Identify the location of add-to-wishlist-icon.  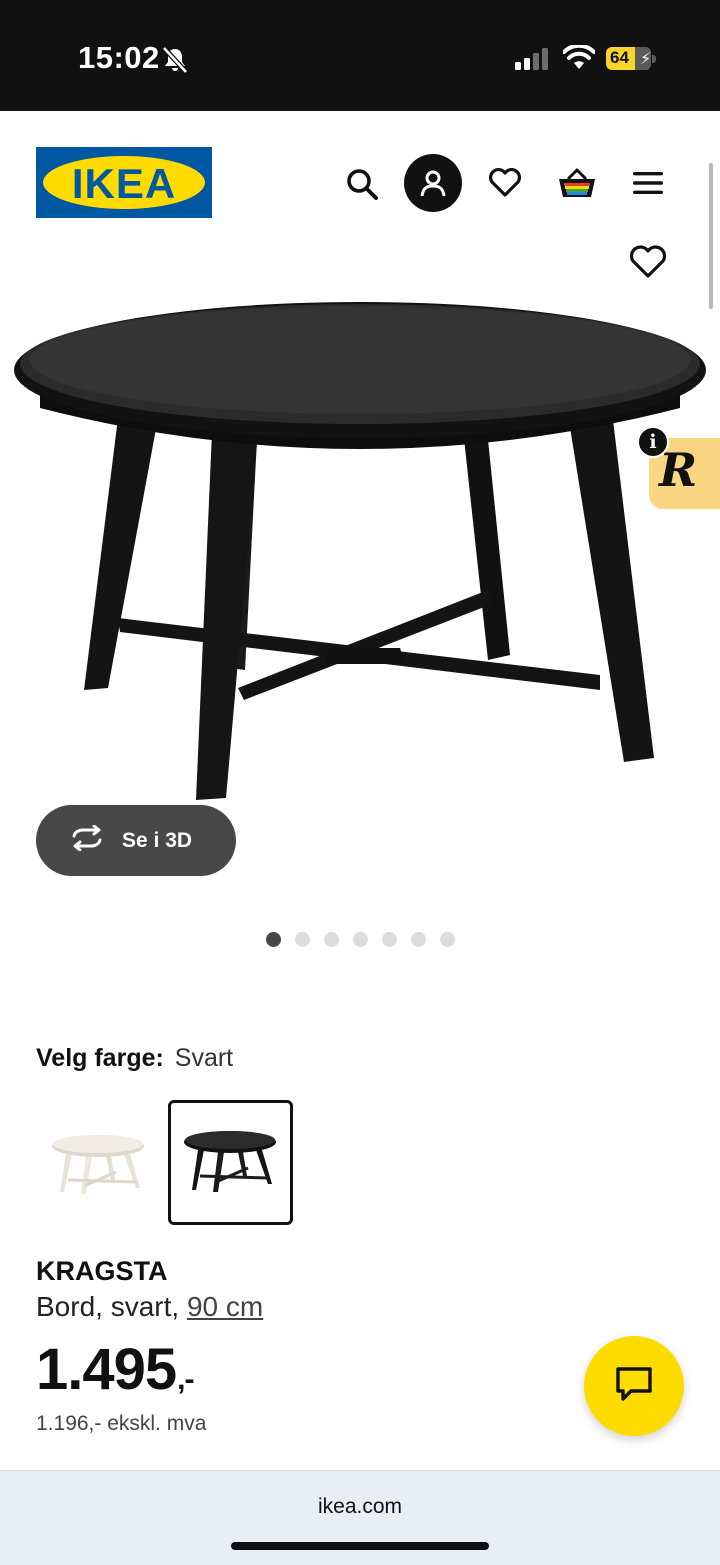
(648, 264).